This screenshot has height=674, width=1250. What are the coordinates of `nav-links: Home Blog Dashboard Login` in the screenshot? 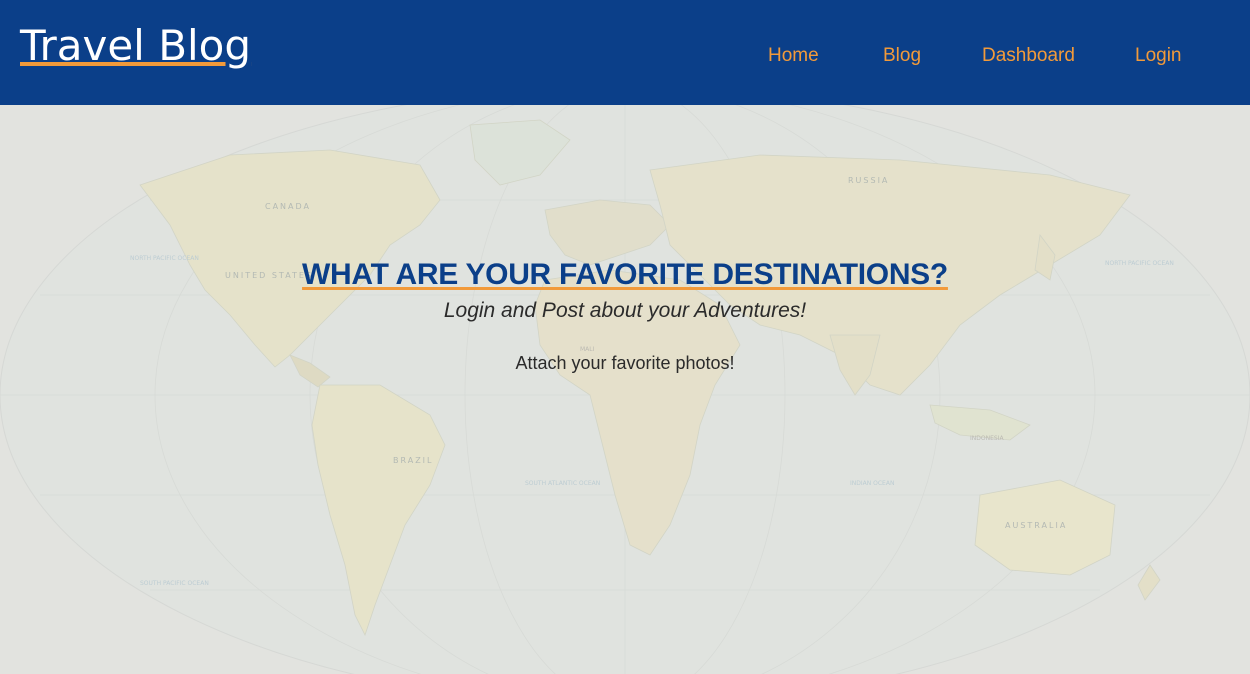 It's located at (625, 59).